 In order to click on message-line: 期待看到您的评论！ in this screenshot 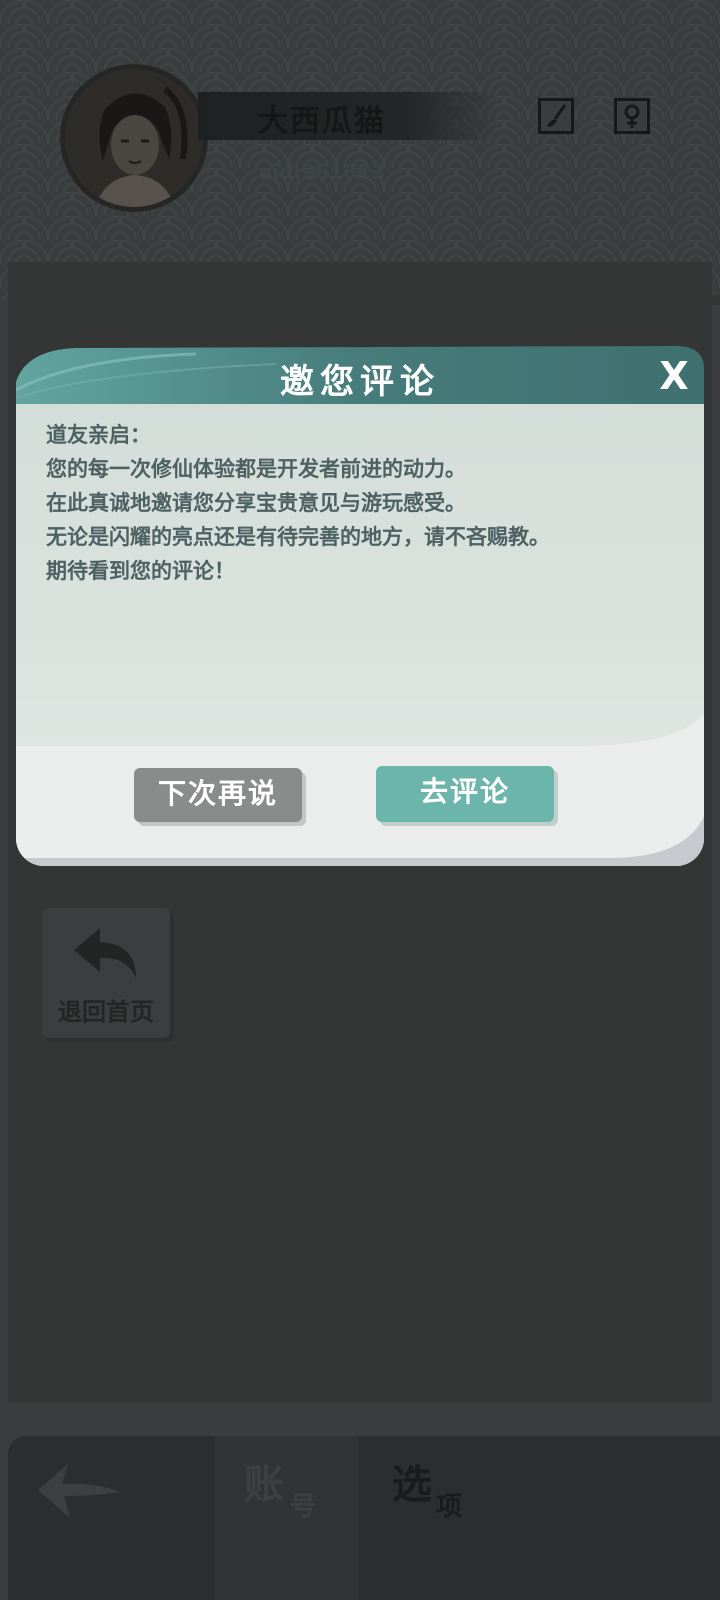, I will do `click(140, 571)`.